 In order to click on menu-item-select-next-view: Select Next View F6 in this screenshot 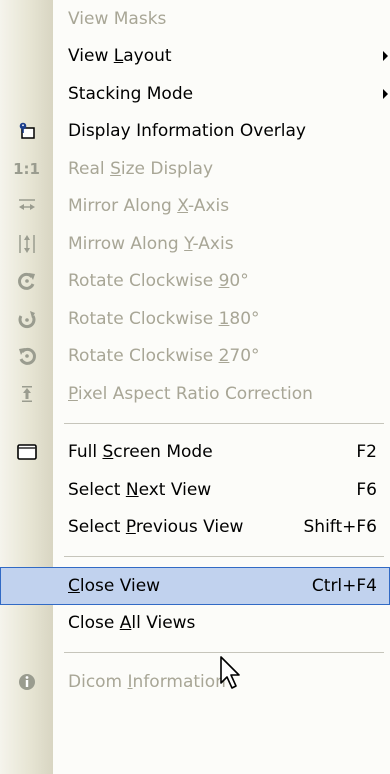, I will do `click(195, 490)`.